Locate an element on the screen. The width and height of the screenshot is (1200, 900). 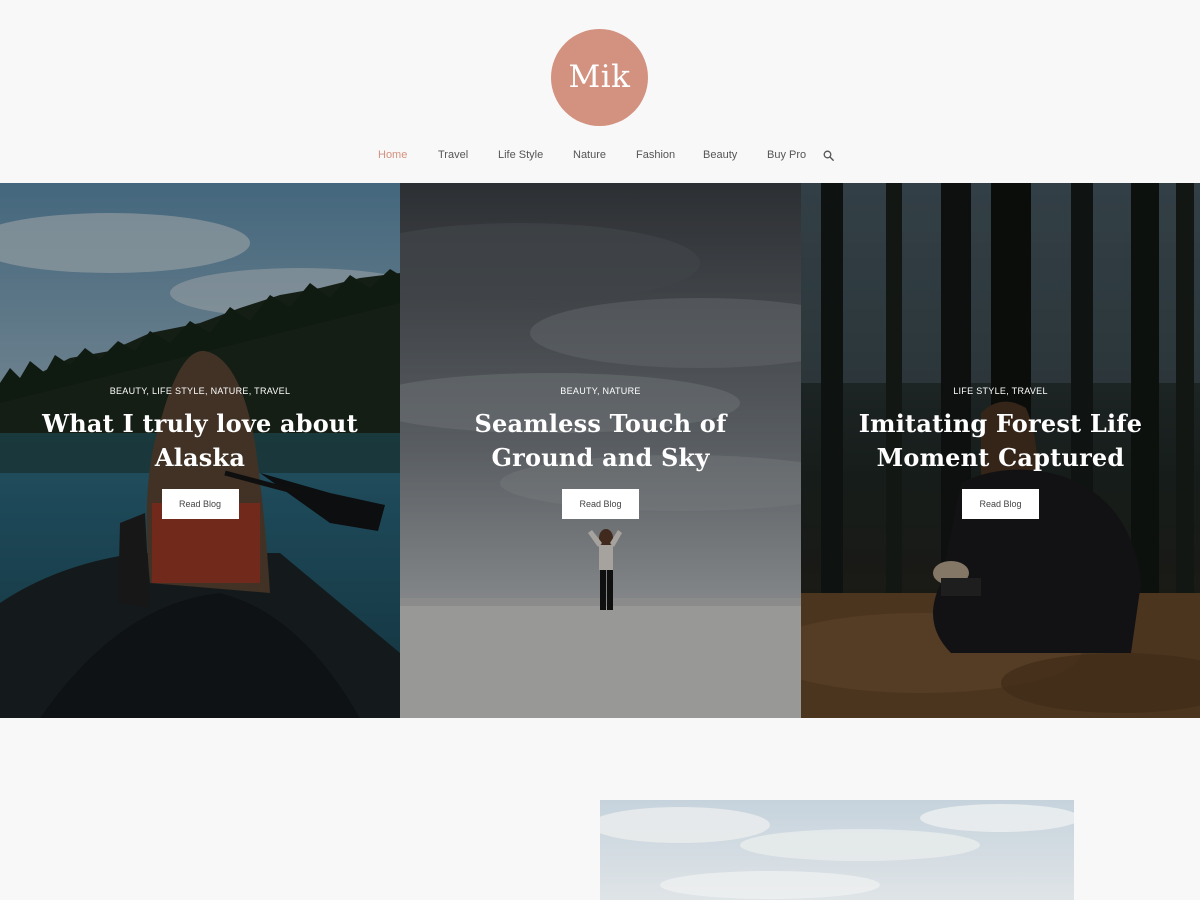
logo-text: Mik is located at coordinates (599, 76).